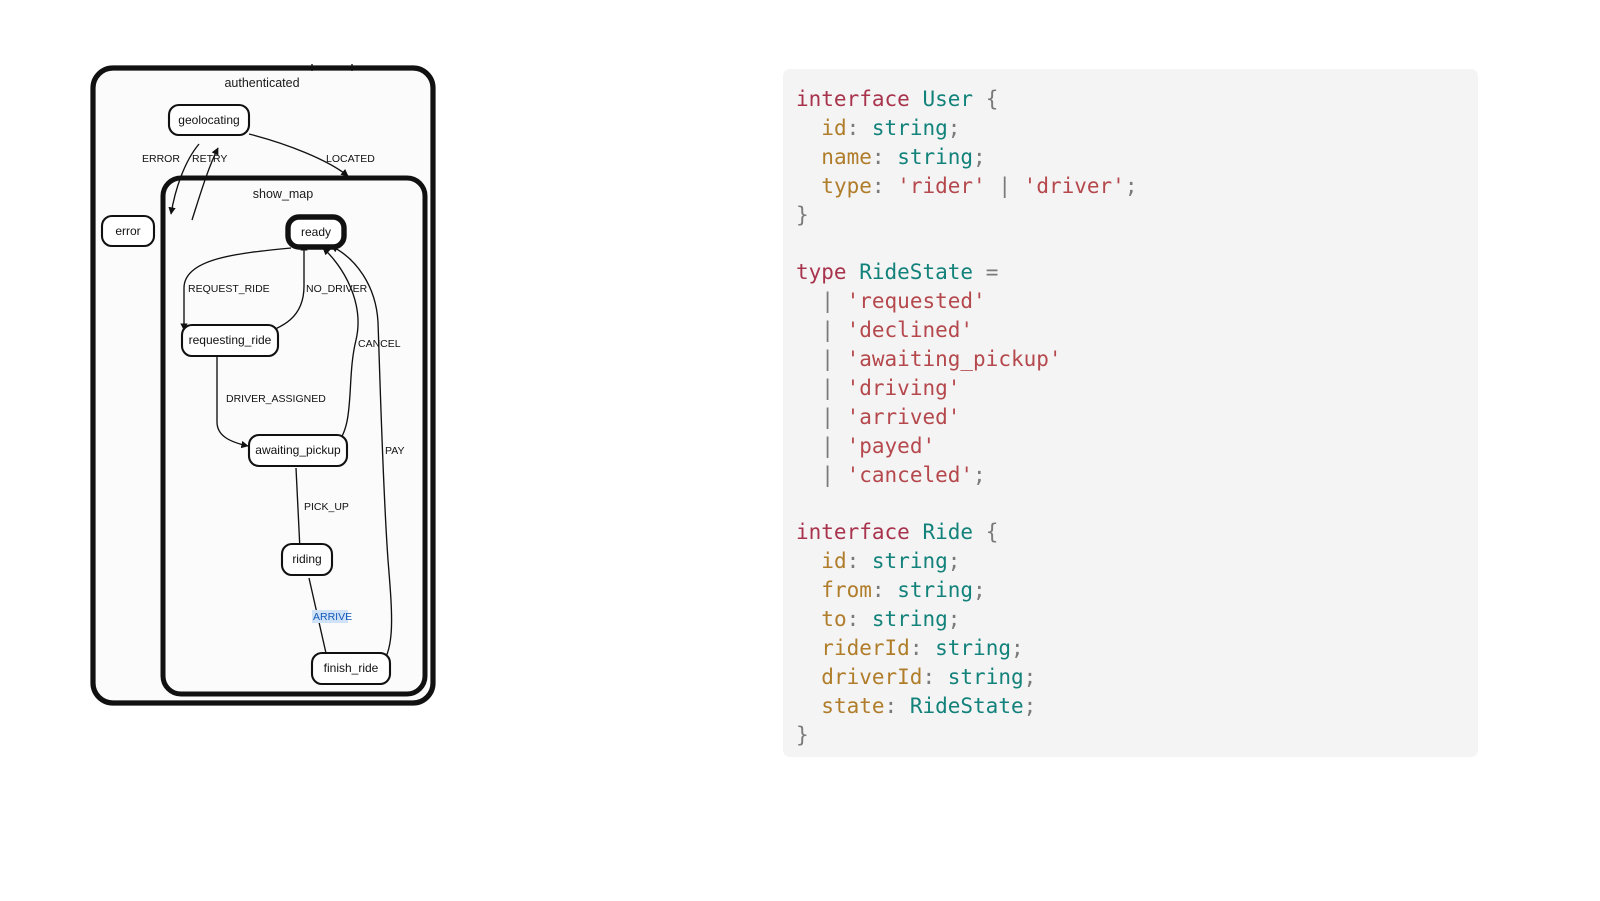 The image size is (1600, 901). I want to click on code-token-type: User, so click(948, 99).